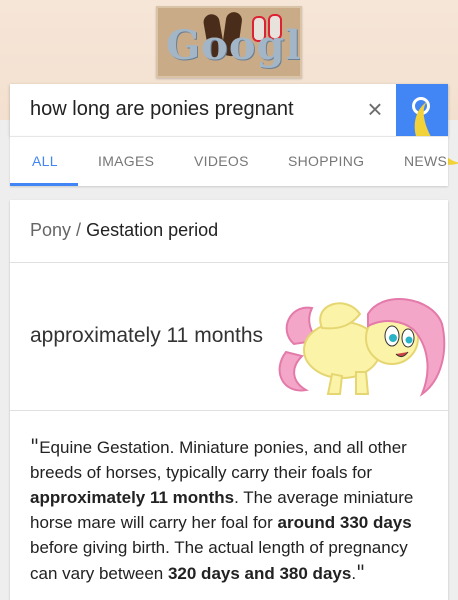 Image resolution: width=458 pixels, height=600 pixels. I want to click on search-input: how long are ponies pregnant, so click(162, 109).